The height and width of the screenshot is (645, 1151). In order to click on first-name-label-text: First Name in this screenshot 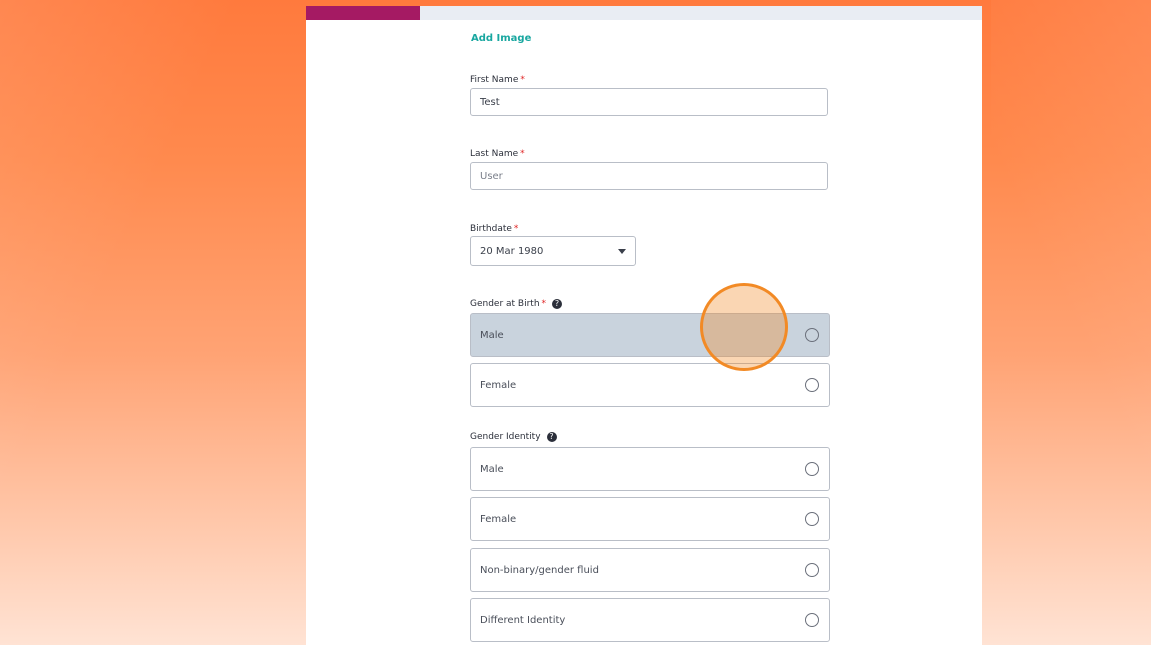, I will do `click(494, 80)`.